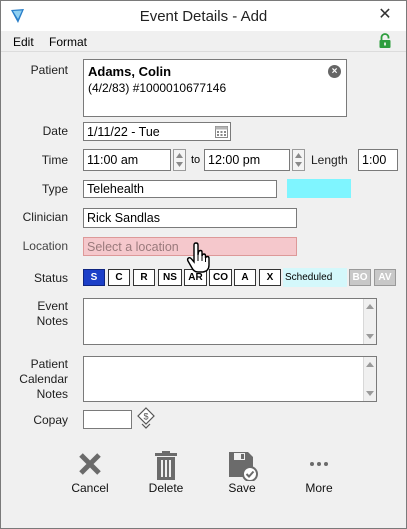 The width and height of the screenshot is (407, 529). Describe the element at coordinates (115, 189) in the screenshot. I see `type-value: Telehealth` at that location.